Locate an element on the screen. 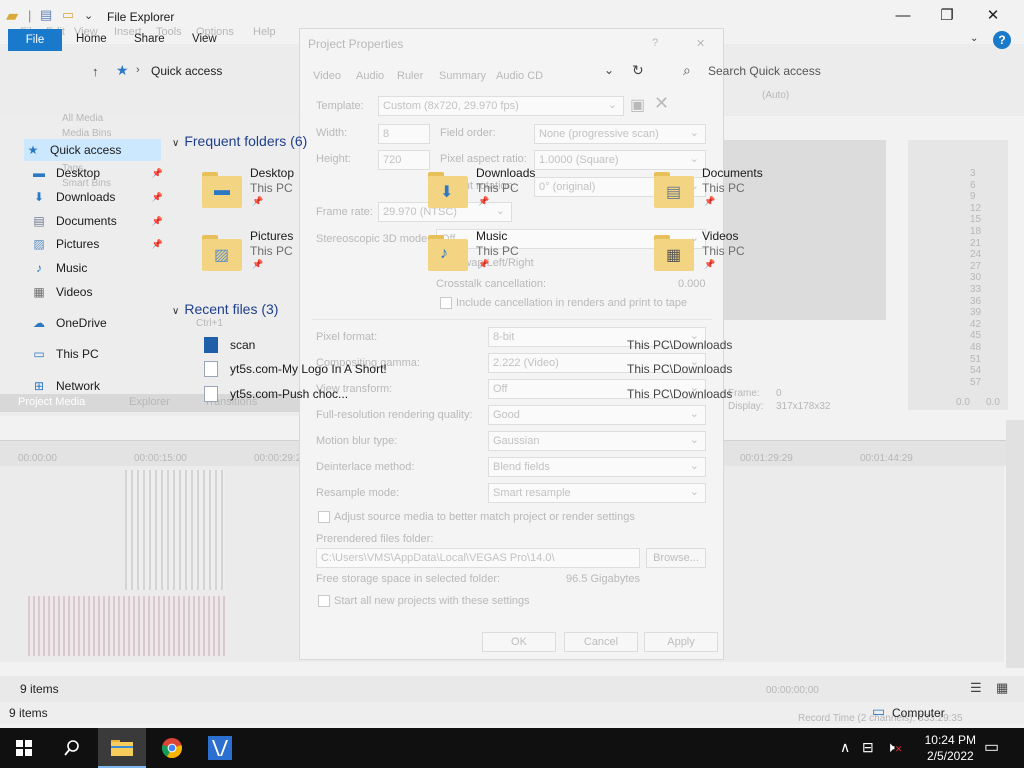 Image resolution: width=1024 pixels, height=768 pixels. sidebar-item-videos: ▦ Videos is located at coordinates (98, 292).